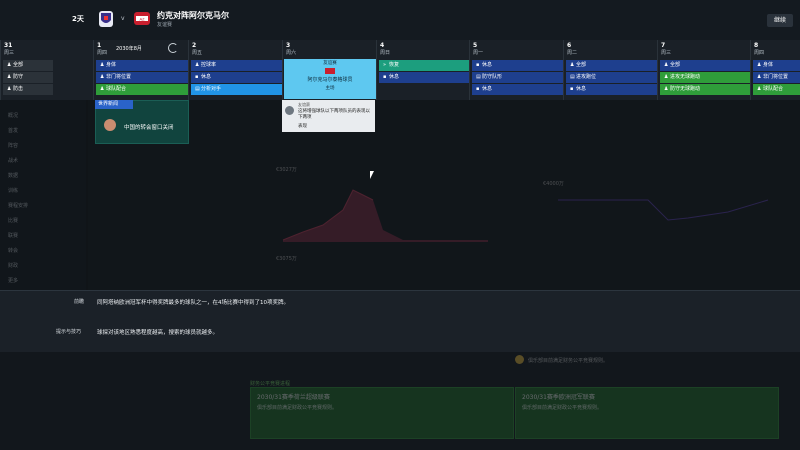 The image size is (800, 450). Describe the element at coordinates (394, 65) in the screenshot. I see `session-label: 恢复` at that location.